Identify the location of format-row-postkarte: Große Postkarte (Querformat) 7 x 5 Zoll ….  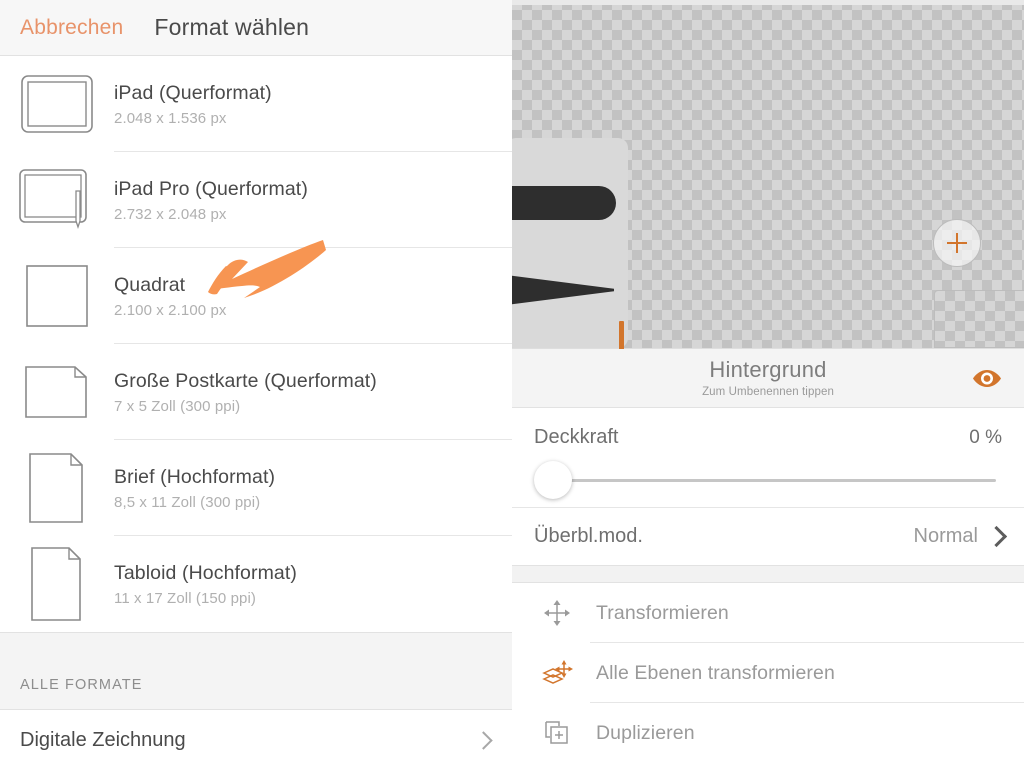
(256, 392).